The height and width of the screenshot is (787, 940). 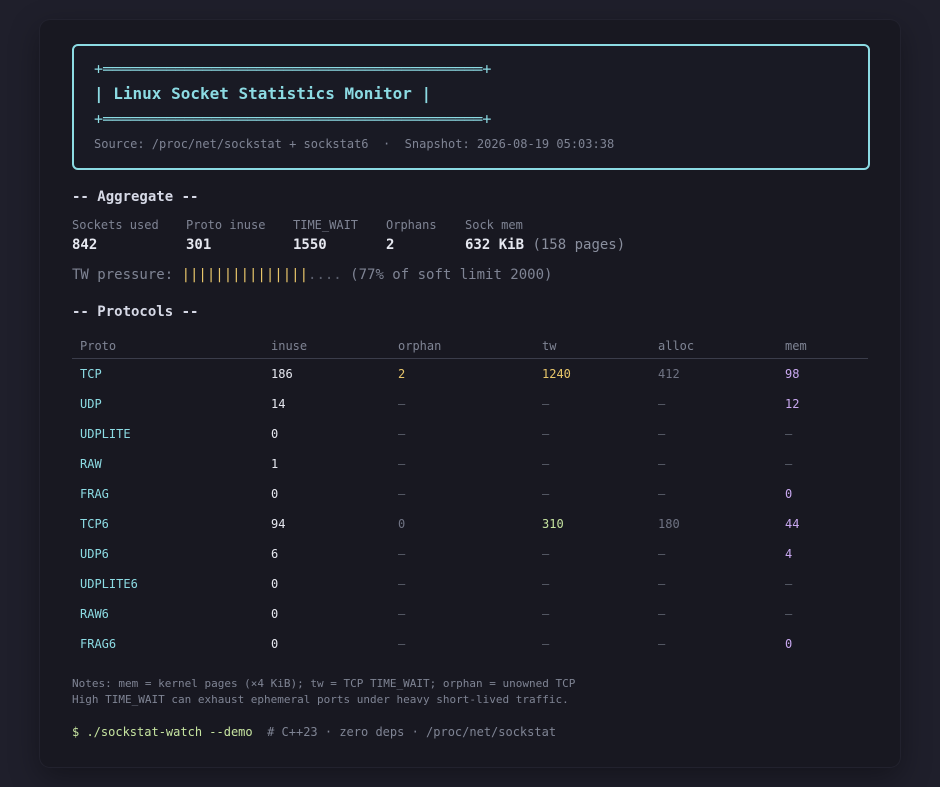 I want to click on cell-tw: 310, so click(x=553, y=524).